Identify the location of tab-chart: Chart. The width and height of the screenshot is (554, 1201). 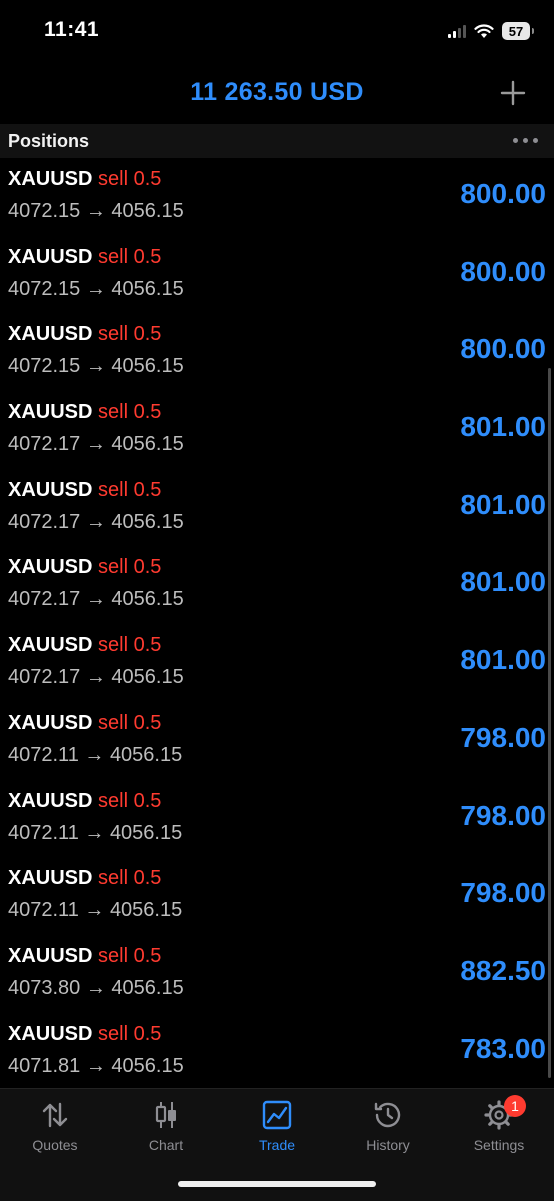
(166, 1126).